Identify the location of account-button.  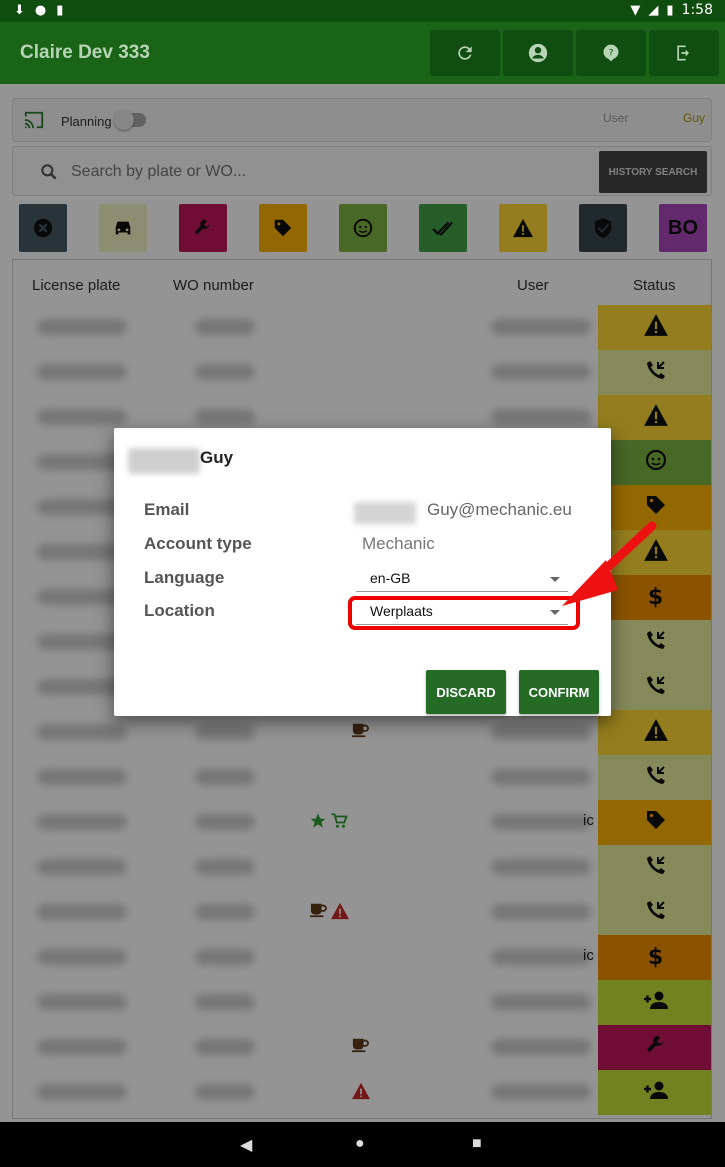
(538, 53).